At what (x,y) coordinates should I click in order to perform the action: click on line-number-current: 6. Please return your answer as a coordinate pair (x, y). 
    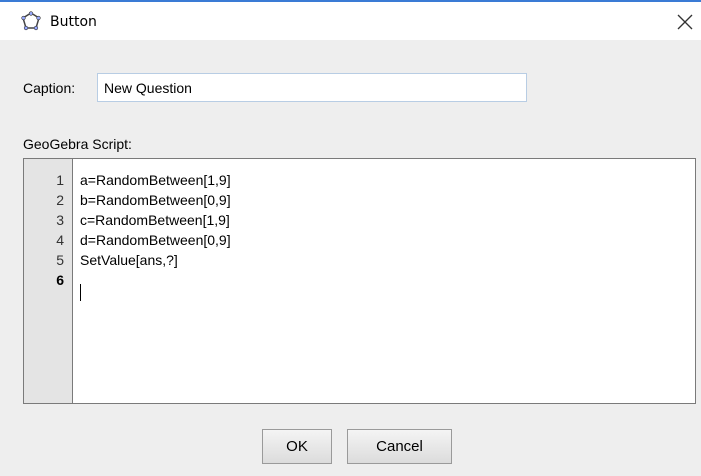
    Looking at the image, I should click on (60, 280).